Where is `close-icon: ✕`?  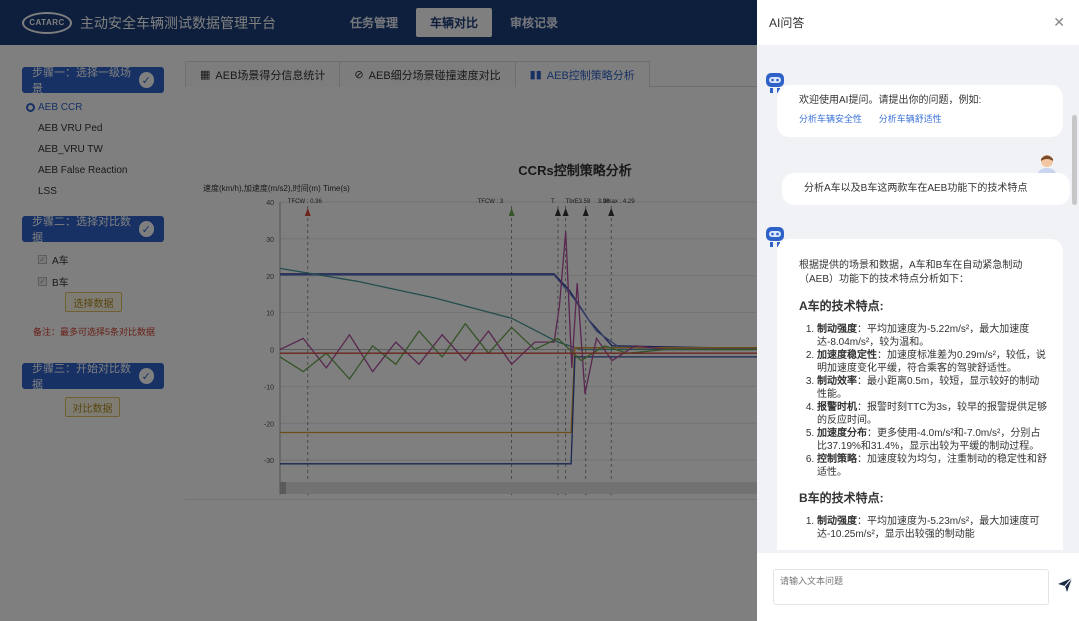
close-icon: ✕ is located at coordinates (1059, 22).